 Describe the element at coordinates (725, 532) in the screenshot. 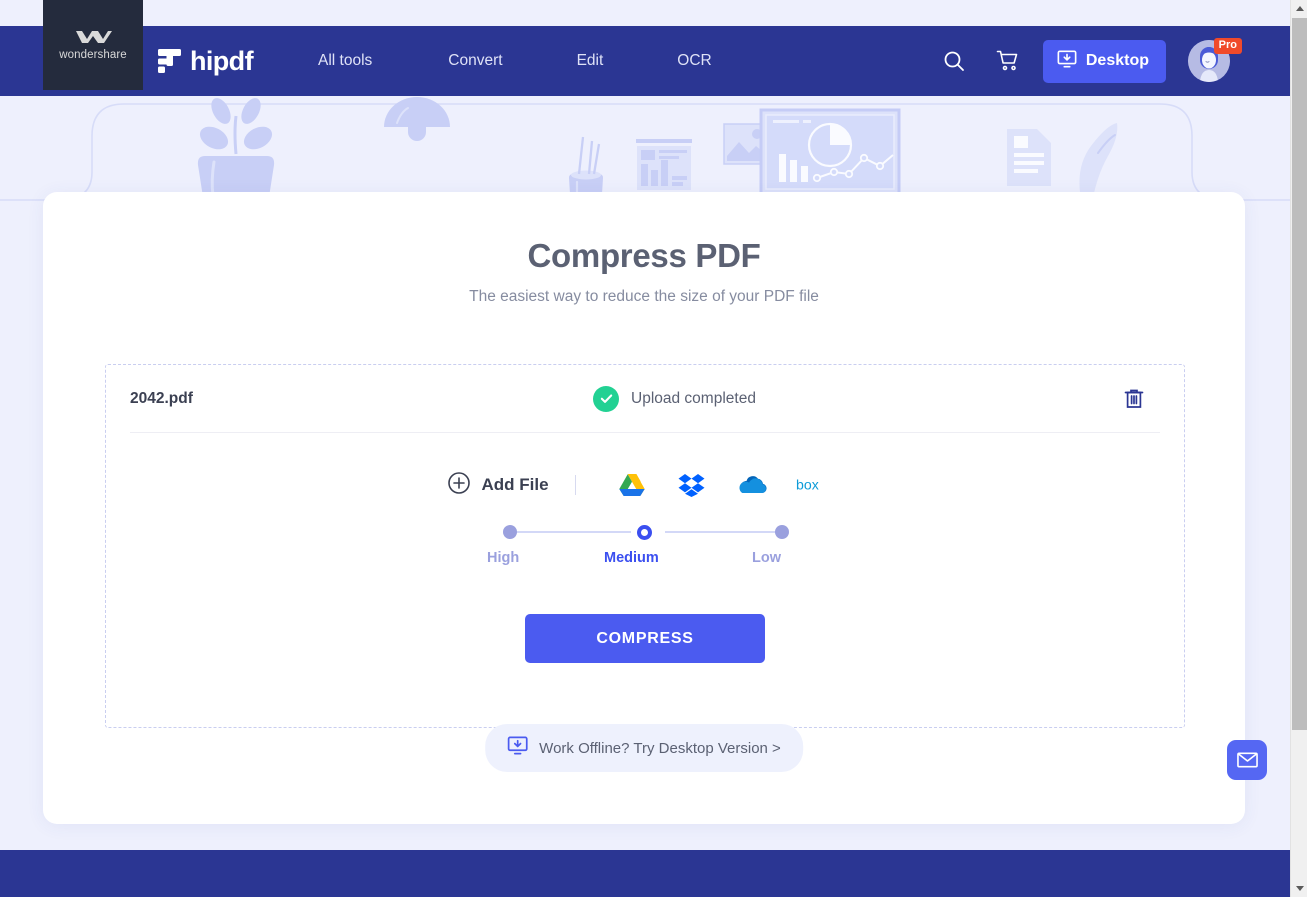

I see `slider-line-right` at that location.